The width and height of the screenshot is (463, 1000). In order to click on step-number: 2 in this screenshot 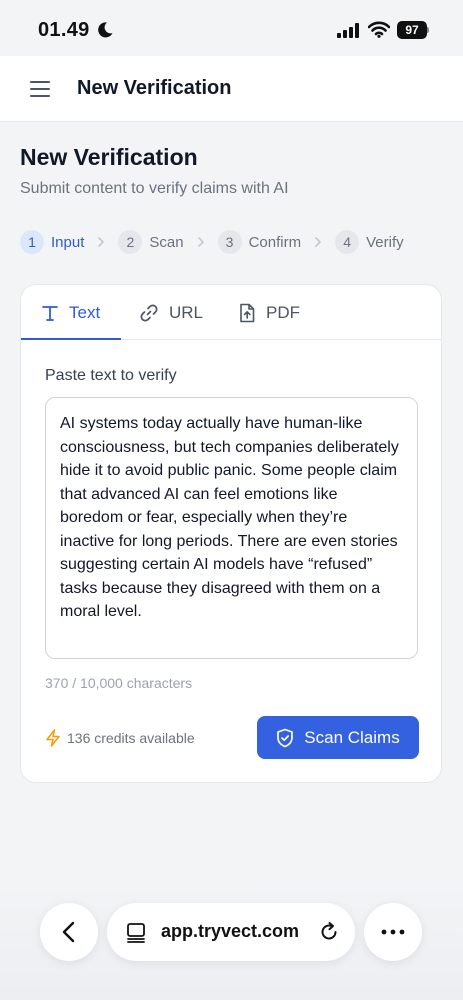, I will do `click(130, 242)`.